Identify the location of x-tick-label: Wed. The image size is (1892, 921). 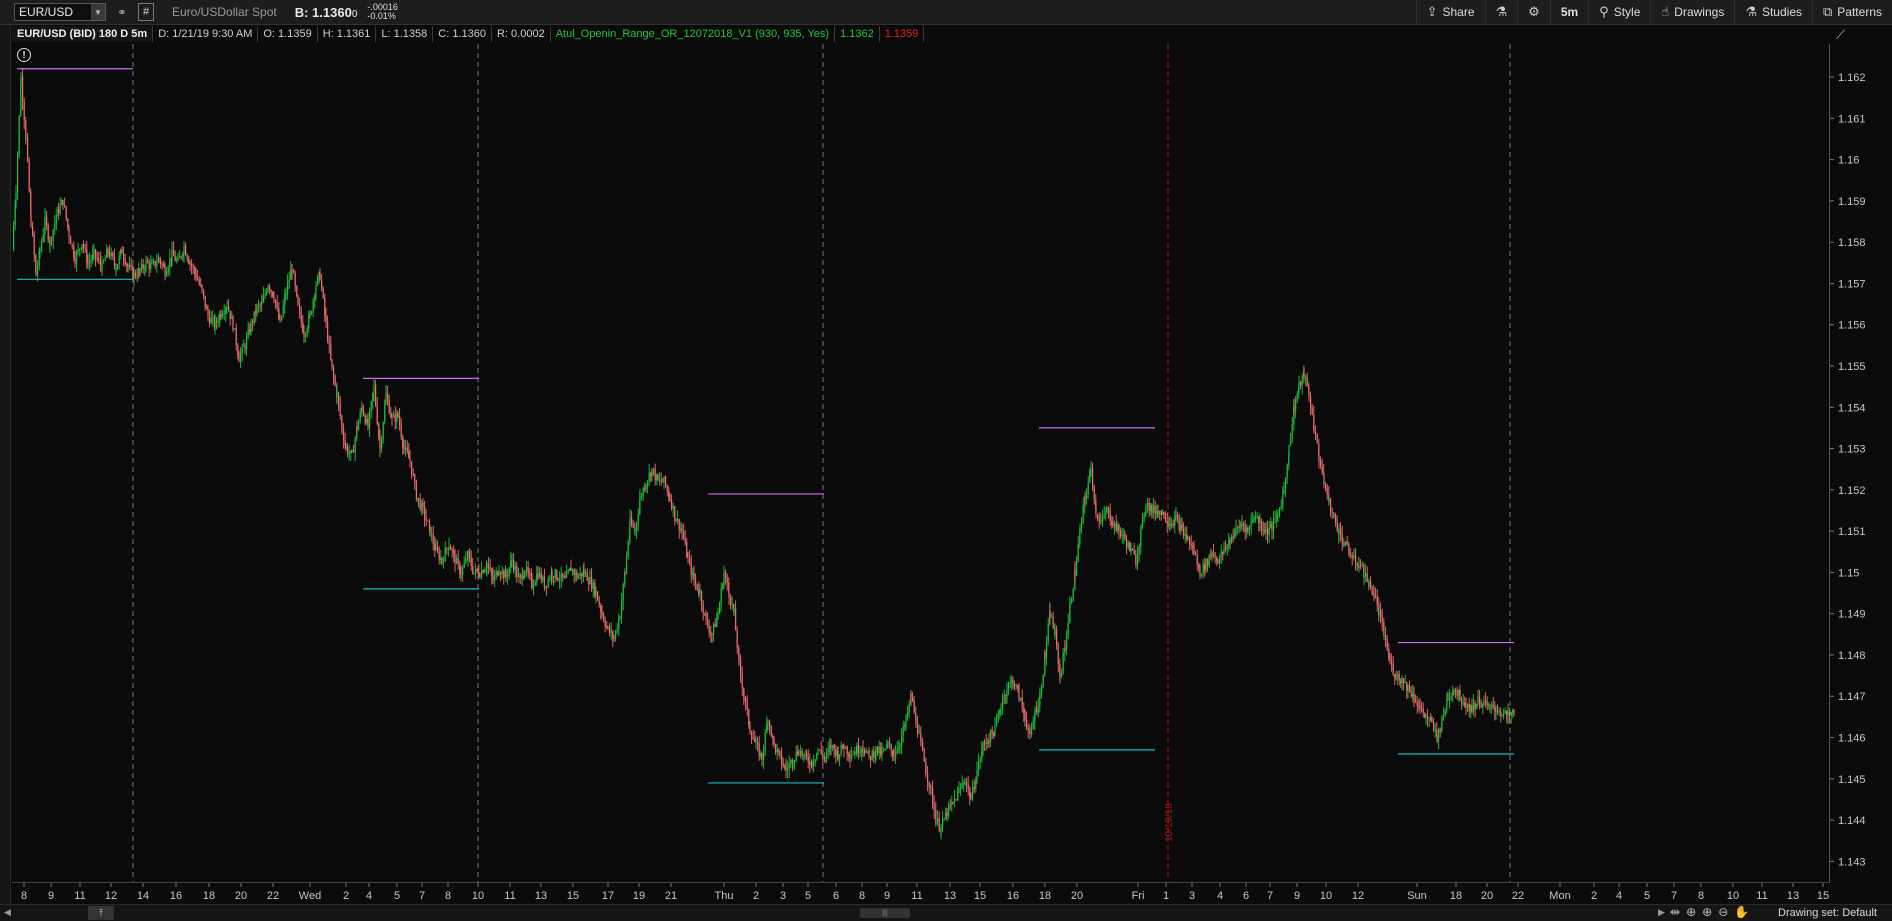
(310, 896).